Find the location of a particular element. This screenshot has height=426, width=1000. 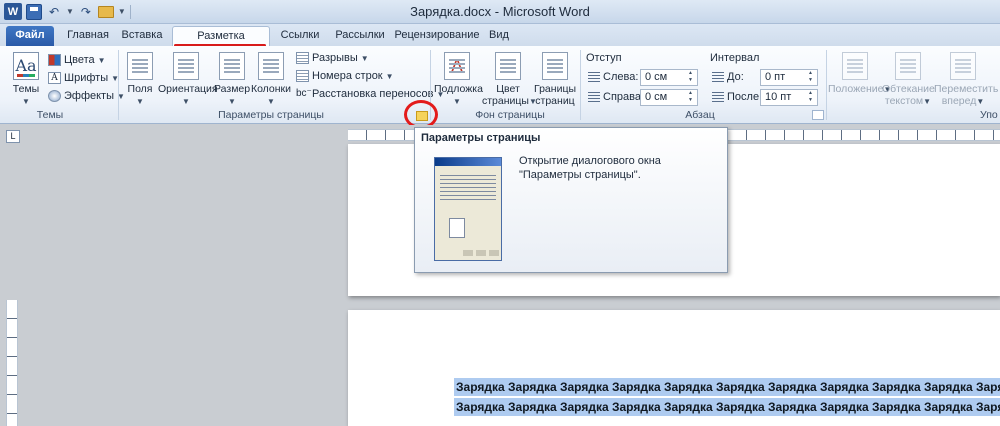

orientation-label: Ориентация is located at coordinates (188, 89).